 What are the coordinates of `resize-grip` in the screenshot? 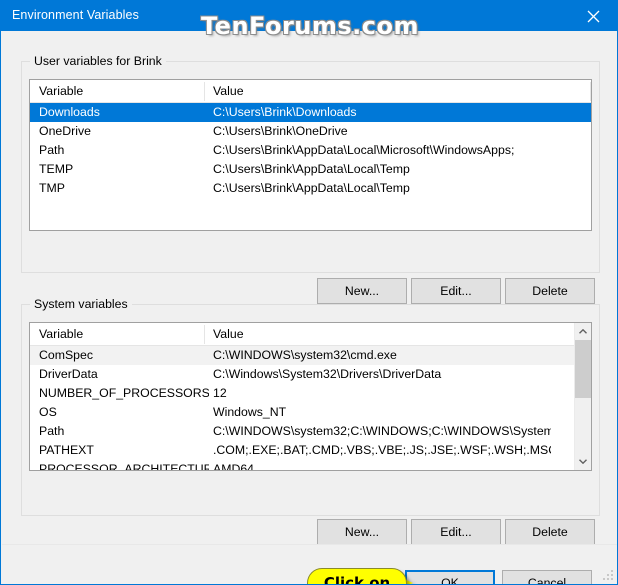 It's located at (609, 576).